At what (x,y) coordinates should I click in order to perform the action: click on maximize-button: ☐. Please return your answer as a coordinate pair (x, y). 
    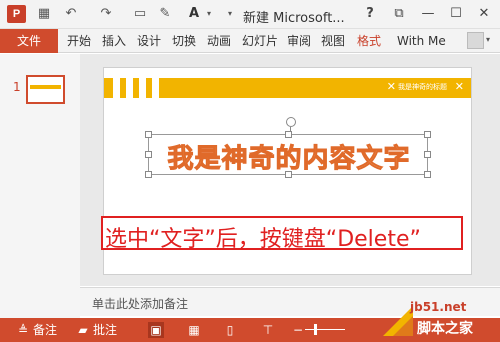
    Looking at the image, I should click on (456, 14).